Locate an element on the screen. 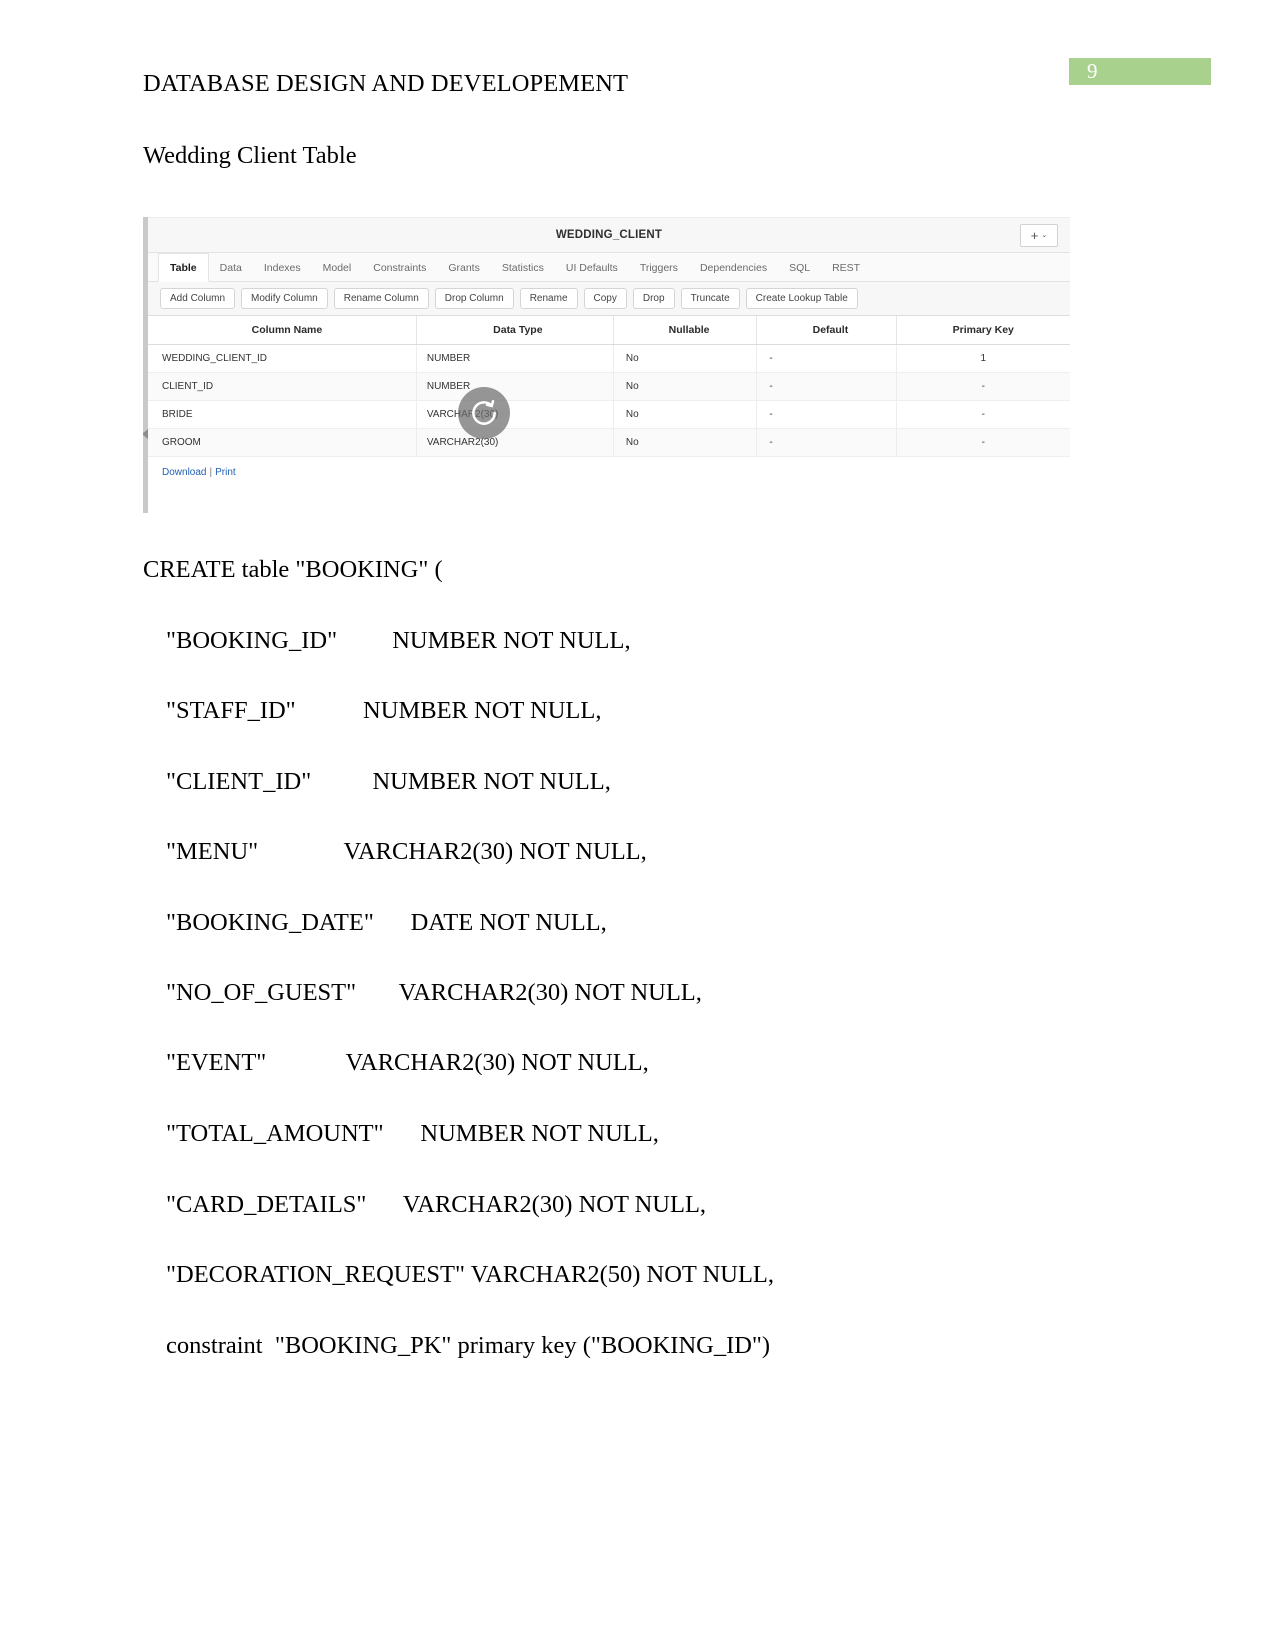  tab-rest: REST is located at coordinates (846, 267).